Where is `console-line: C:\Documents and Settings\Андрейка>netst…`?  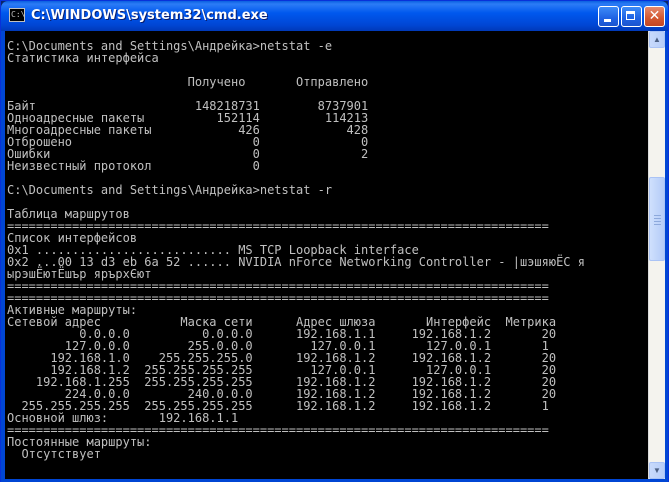 console-line: C:\Documents and Settings\Андрейка>netst… is located at coordinates (170, 190).